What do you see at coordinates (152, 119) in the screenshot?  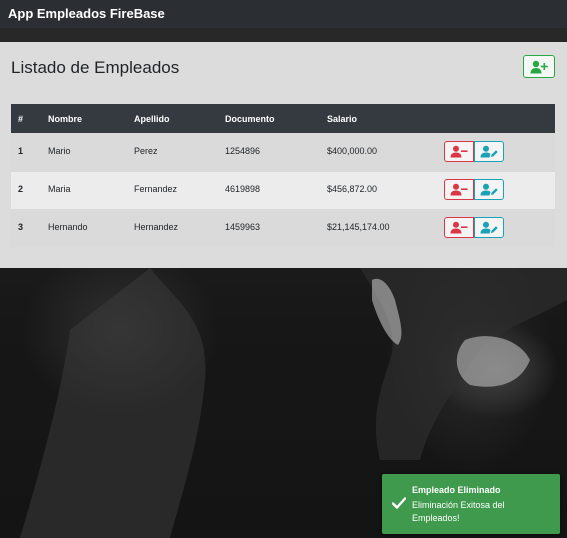 I see `header-apellido: Apellido` at bounding box center [152, 119].